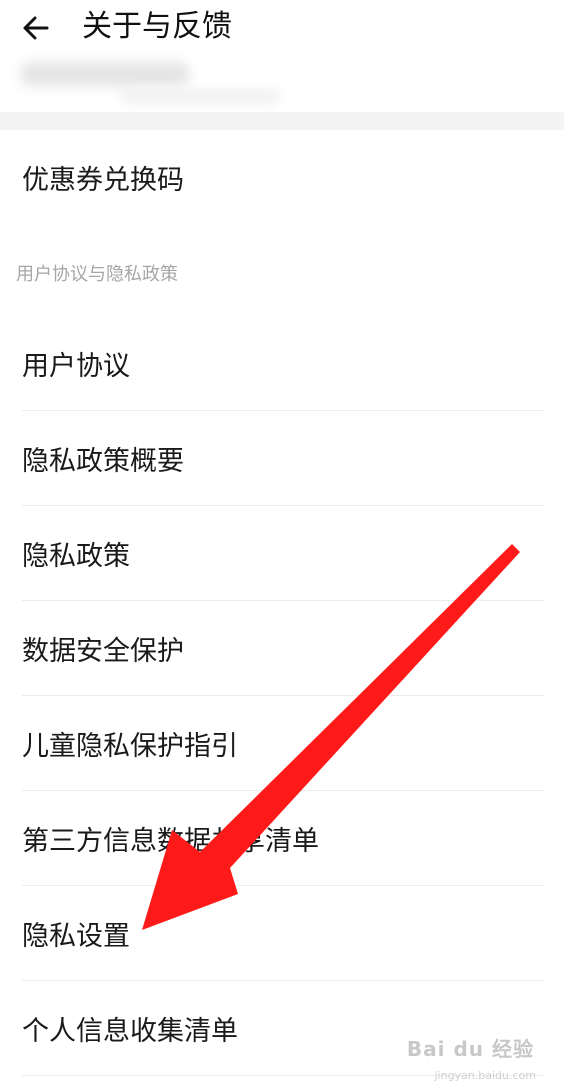  I want to click on watermark-url: jingyan.baidu.com, so click(485, 1075).